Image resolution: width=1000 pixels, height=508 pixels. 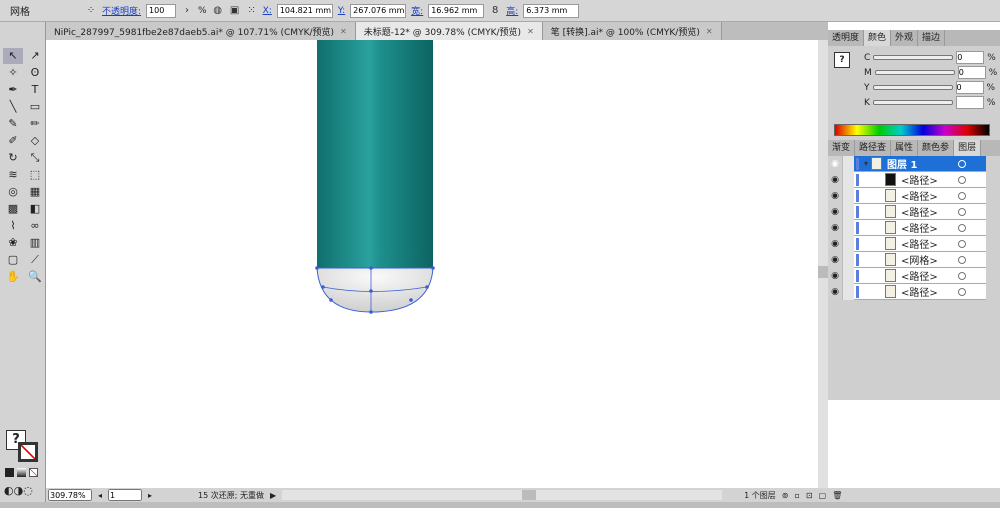 What do you see at coordinates (878, 38) in the screenshot?
I see `tab-color: 颜色` at bounding box center [878, 38].